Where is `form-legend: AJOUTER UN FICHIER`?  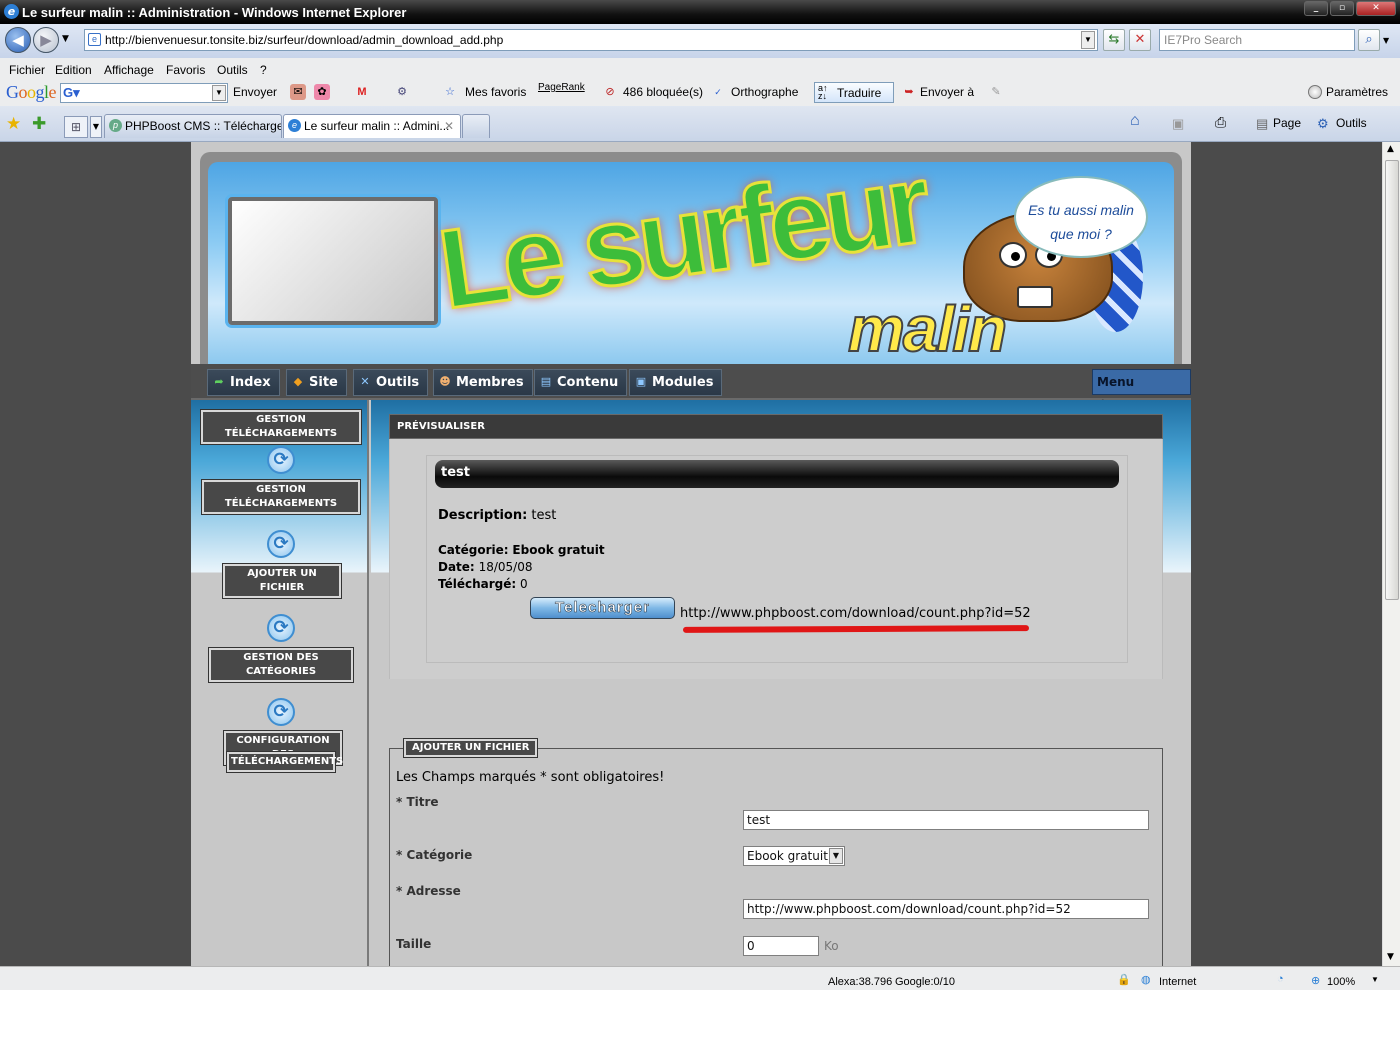 form-legend: AJOUTER UN FICHIER is located at coordinates (471, 748).